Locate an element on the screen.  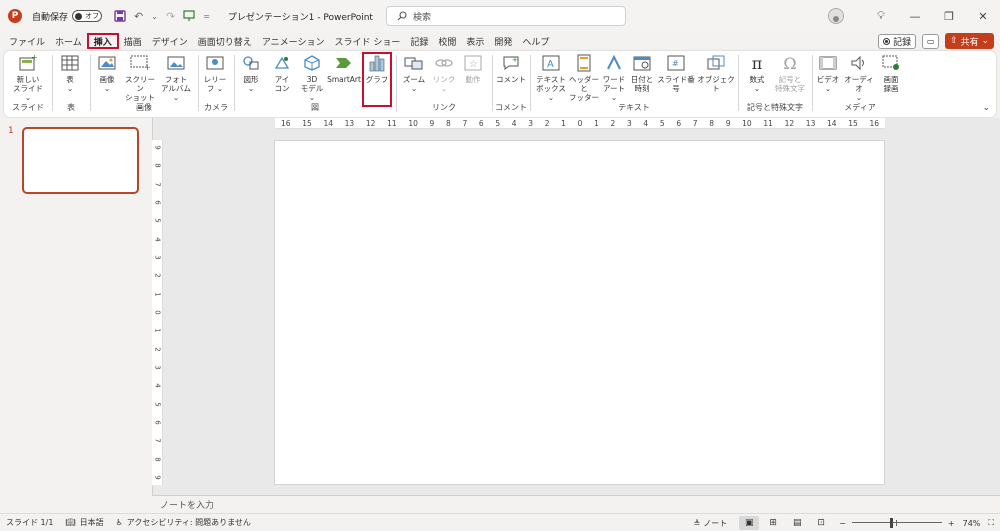
ruler-tick-label: 10 is located at coordinates (747, 123).